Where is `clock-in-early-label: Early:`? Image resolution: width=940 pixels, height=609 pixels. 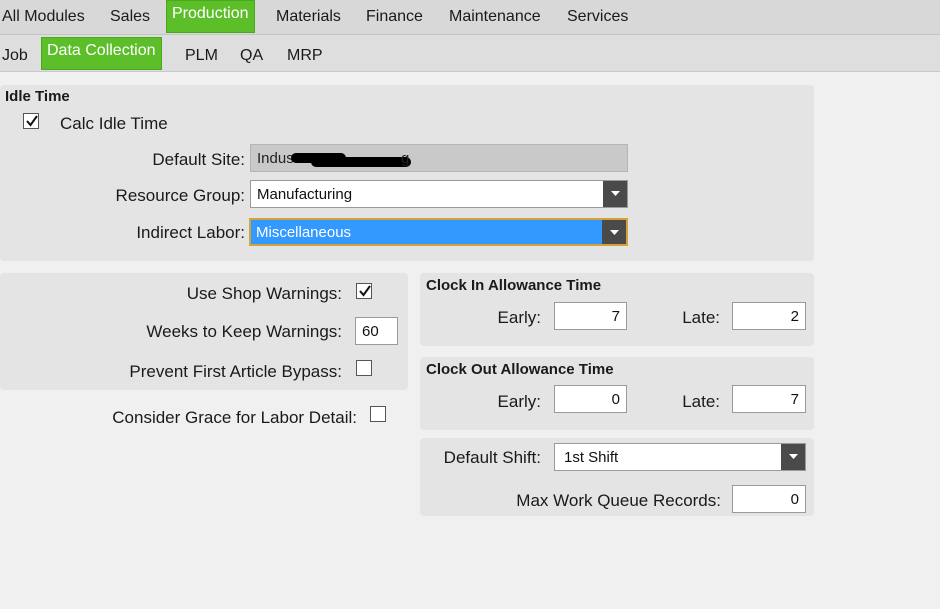
clock-in-early-label: Early: is located at coordinates (519, 317).